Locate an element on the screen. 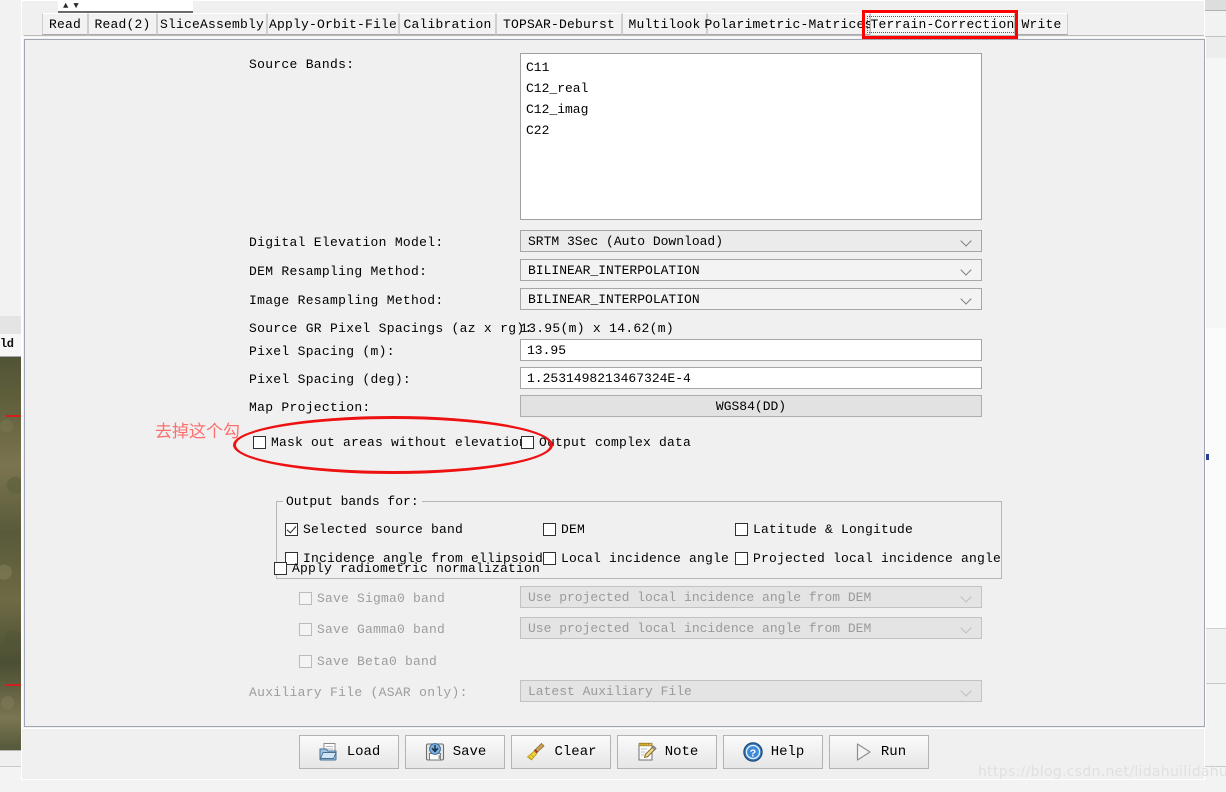 The height and width of the screenshot is (792, 1226). tab-apply-orbit-file: Apply-Orbit-File is located at coordinates (333, 24).